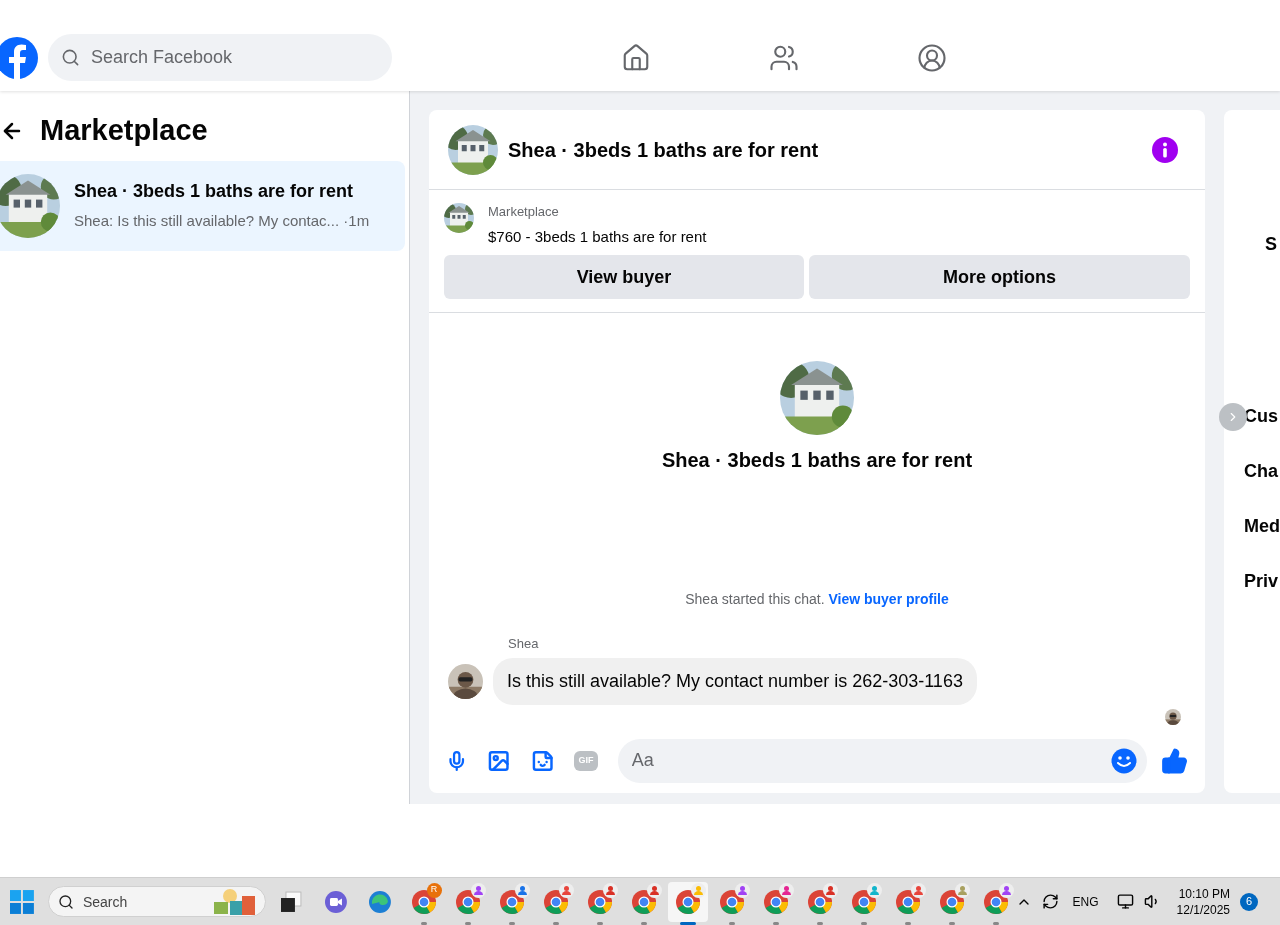  I want to click on conversation-preview: Shea: Is this still available? My contac... ·1m, so click(222, 221).